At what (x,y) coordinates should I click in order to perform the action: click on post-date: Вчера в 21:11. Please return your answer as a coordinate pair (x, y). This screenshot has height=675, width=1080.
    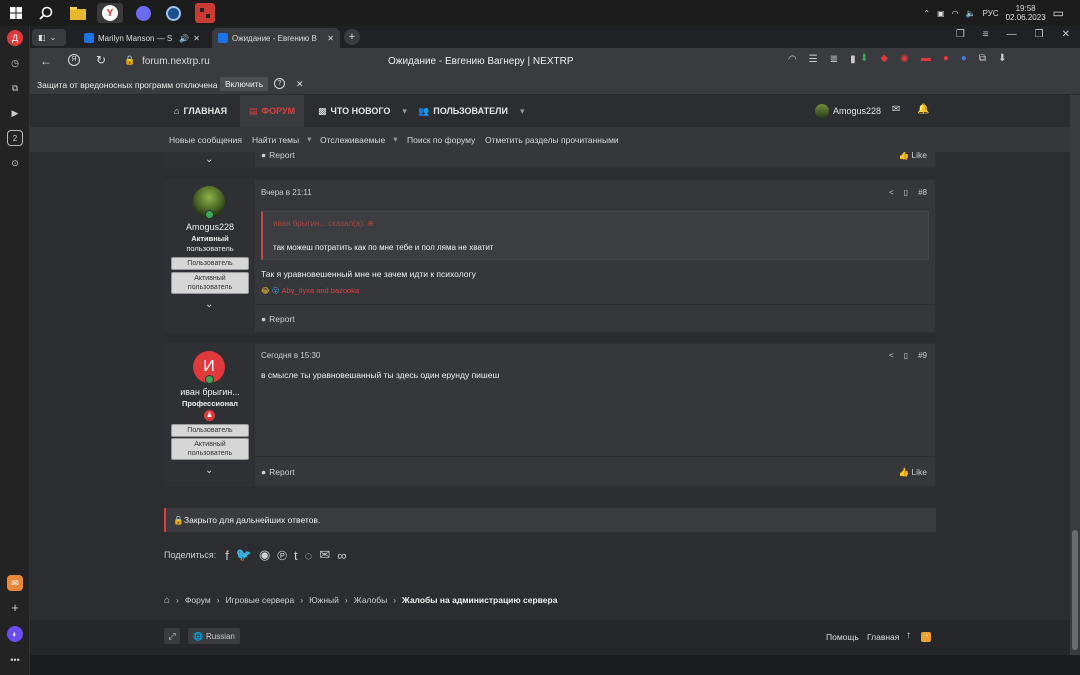
    Looking at the image, I should click on (286, 192).